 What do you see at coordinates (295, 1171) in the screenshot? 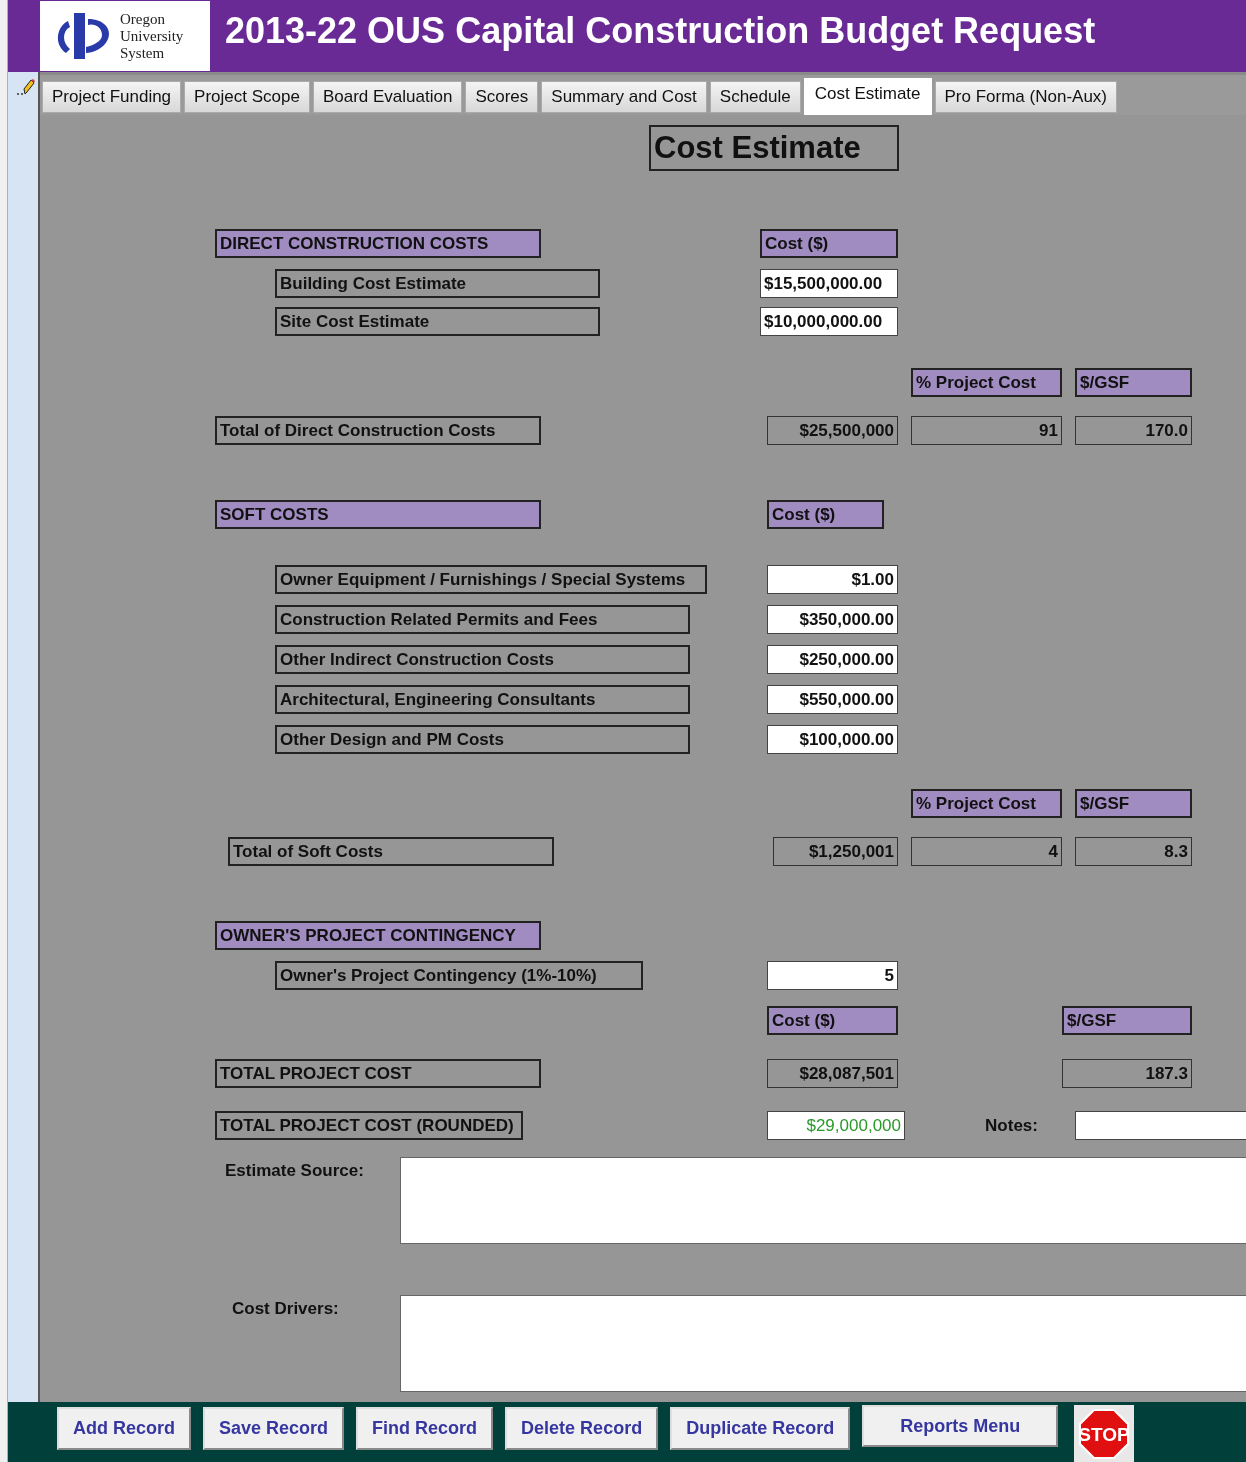
I see `field-label: Estimate Source:` at bounding box center [295, 1171].